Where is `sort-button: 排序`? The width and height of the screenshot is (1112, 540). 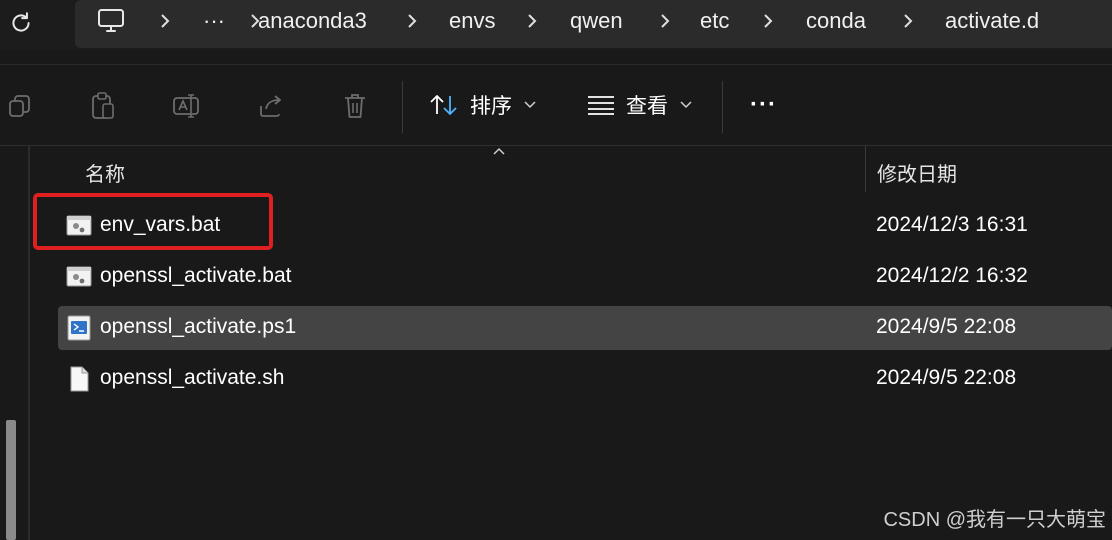 sort-button: 排序 is located at coordinates (482, 105).